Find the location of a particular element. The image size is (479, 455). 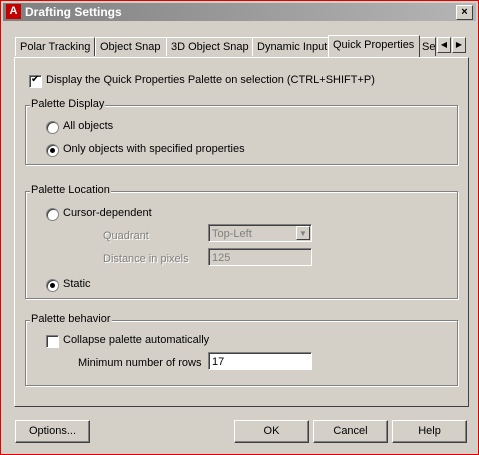

specified-properties-label: Only objects with specified properties is located at coordinates (154, 149).